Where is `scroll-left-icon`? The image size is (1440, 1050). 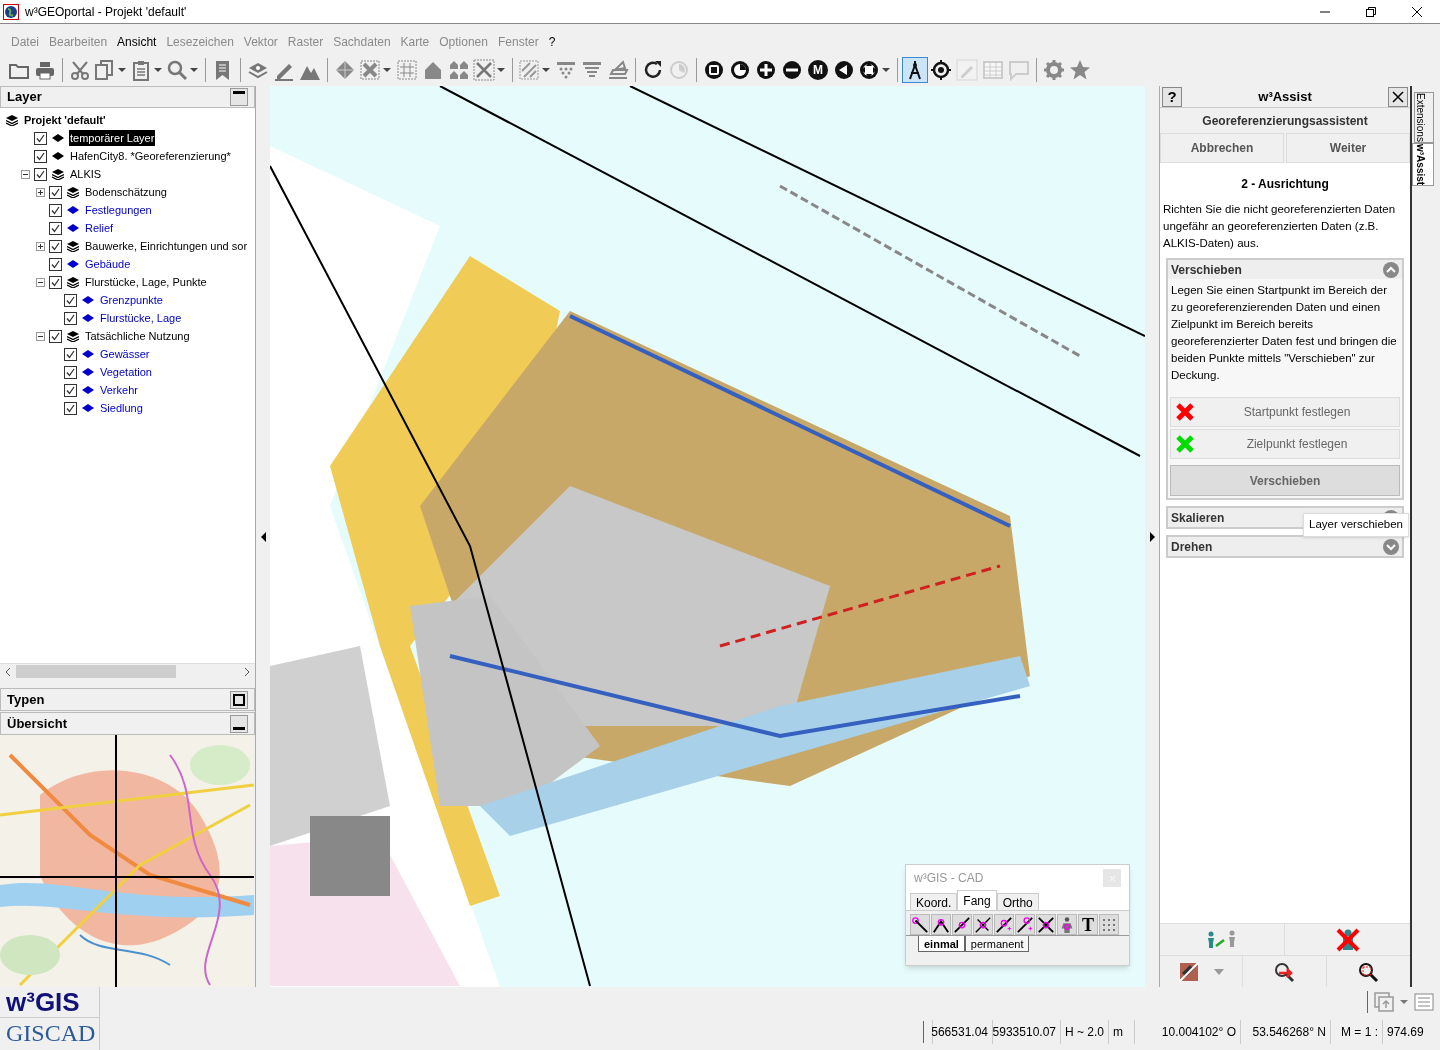
scroll-left-icon is located at coordinates (8, 671).